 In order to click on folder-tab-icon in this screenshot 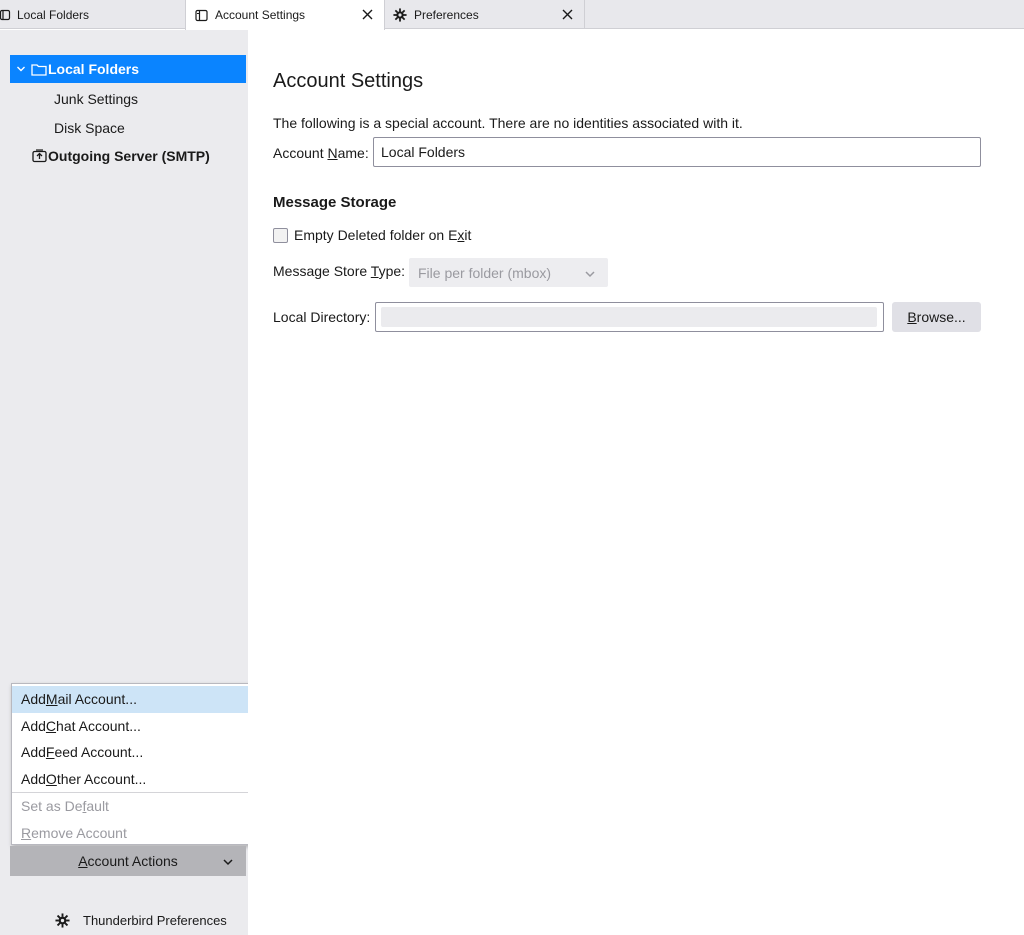, I will do `click(6, 15)`.